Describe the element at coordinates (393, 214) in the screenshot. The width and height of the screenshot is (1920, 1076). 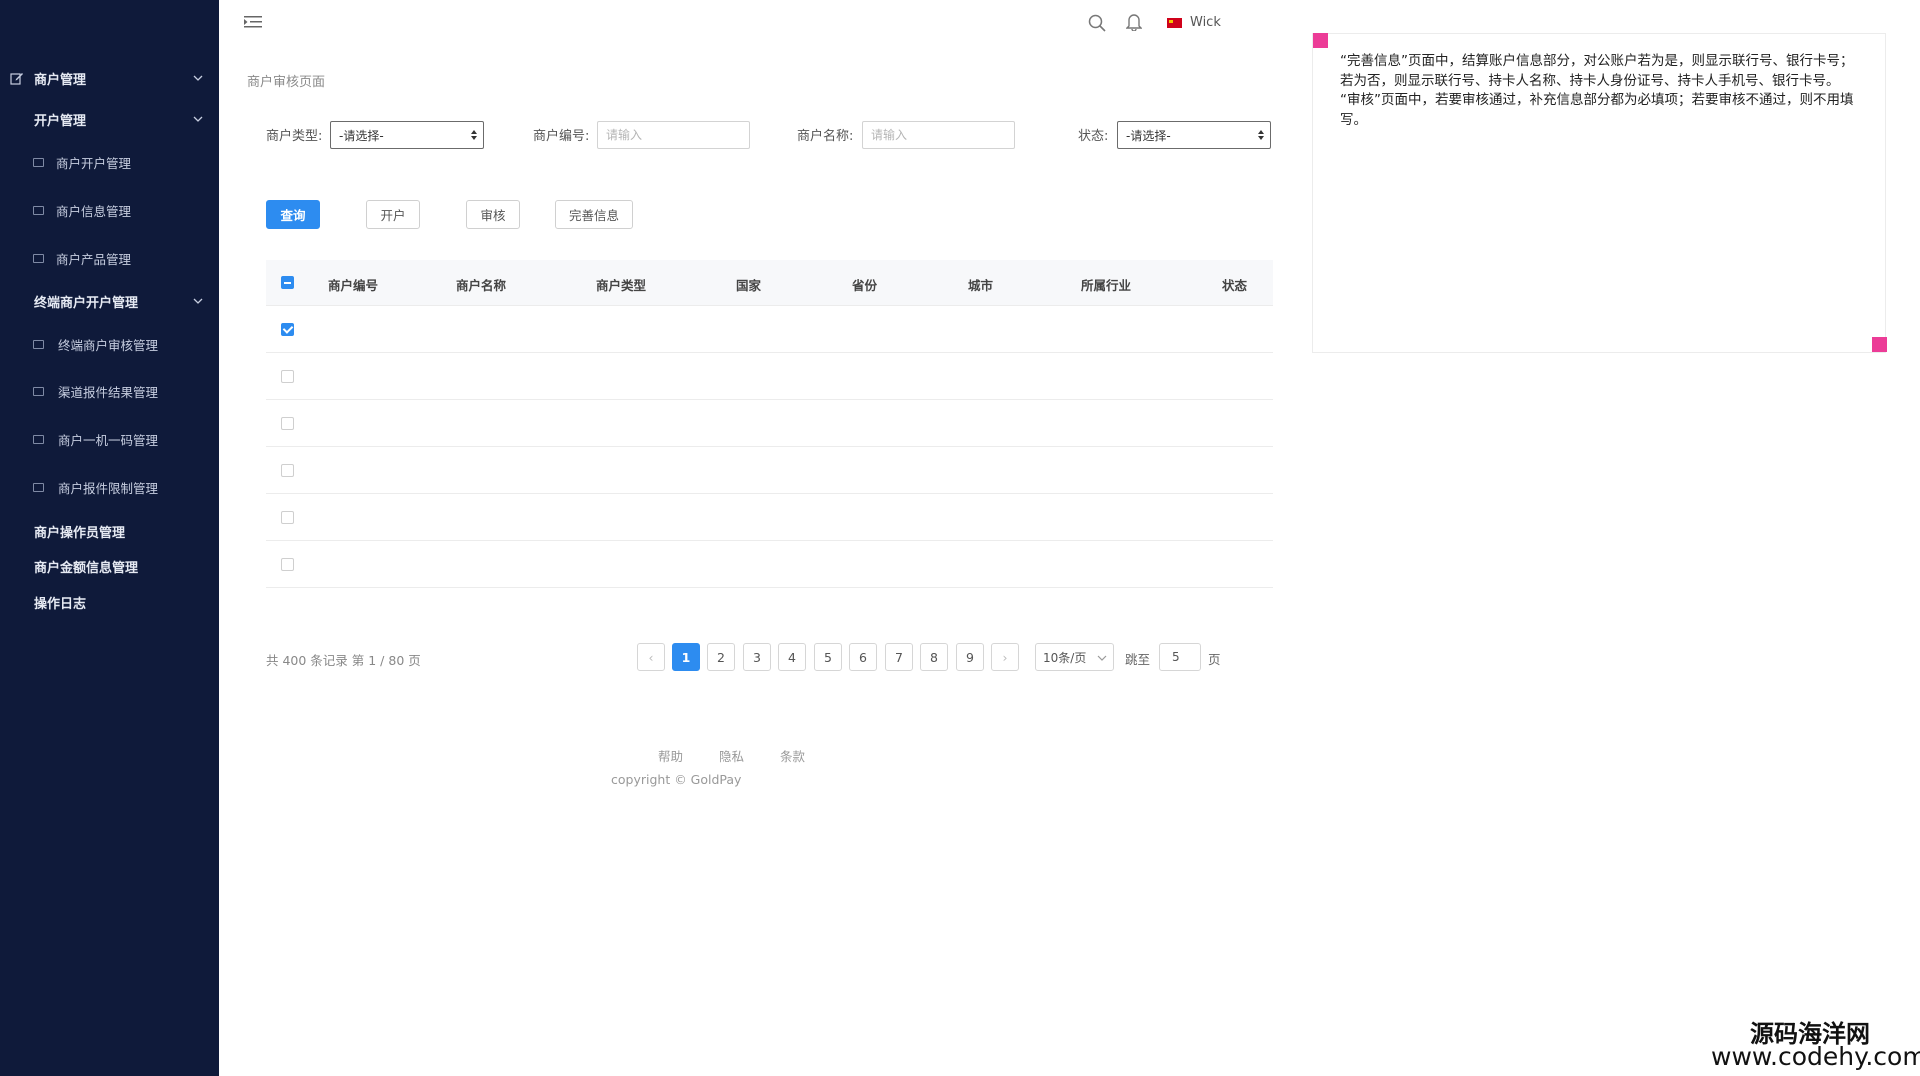
I see `open-account-button: 开户` at that location.